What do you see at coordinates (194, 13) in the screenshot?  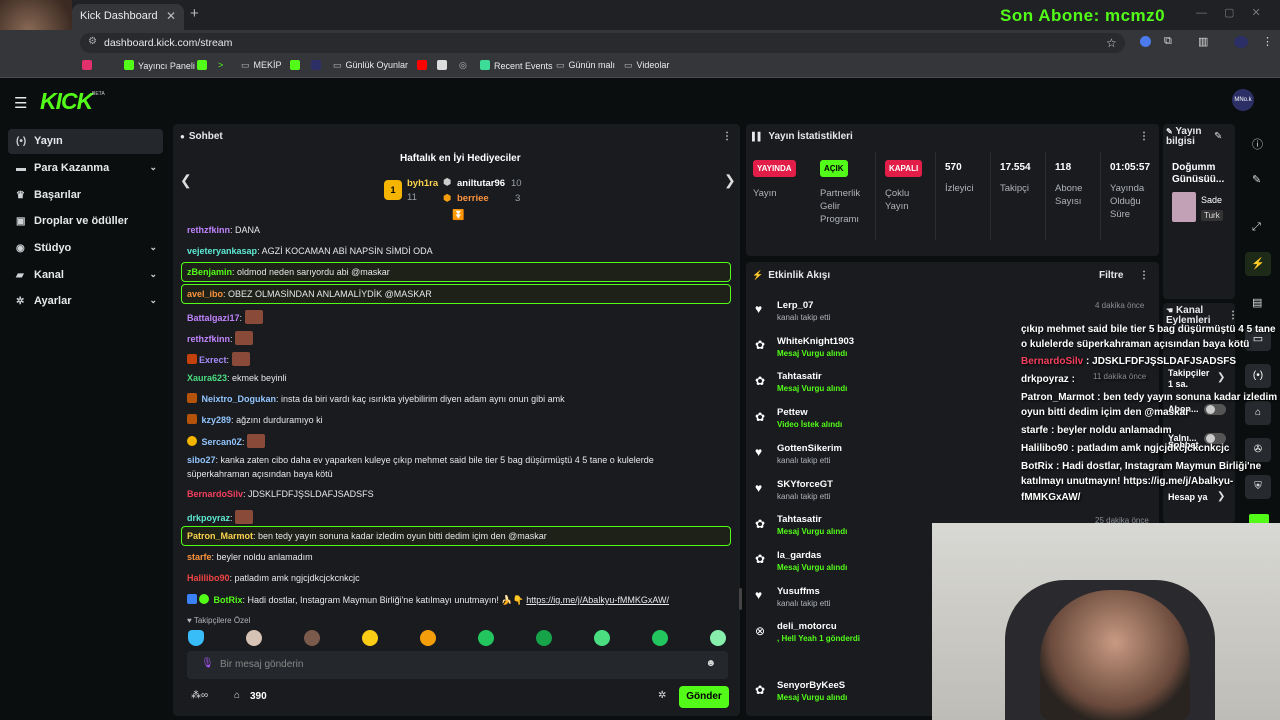 I see `new-tab-button: +` at bounding box center [194, 13].